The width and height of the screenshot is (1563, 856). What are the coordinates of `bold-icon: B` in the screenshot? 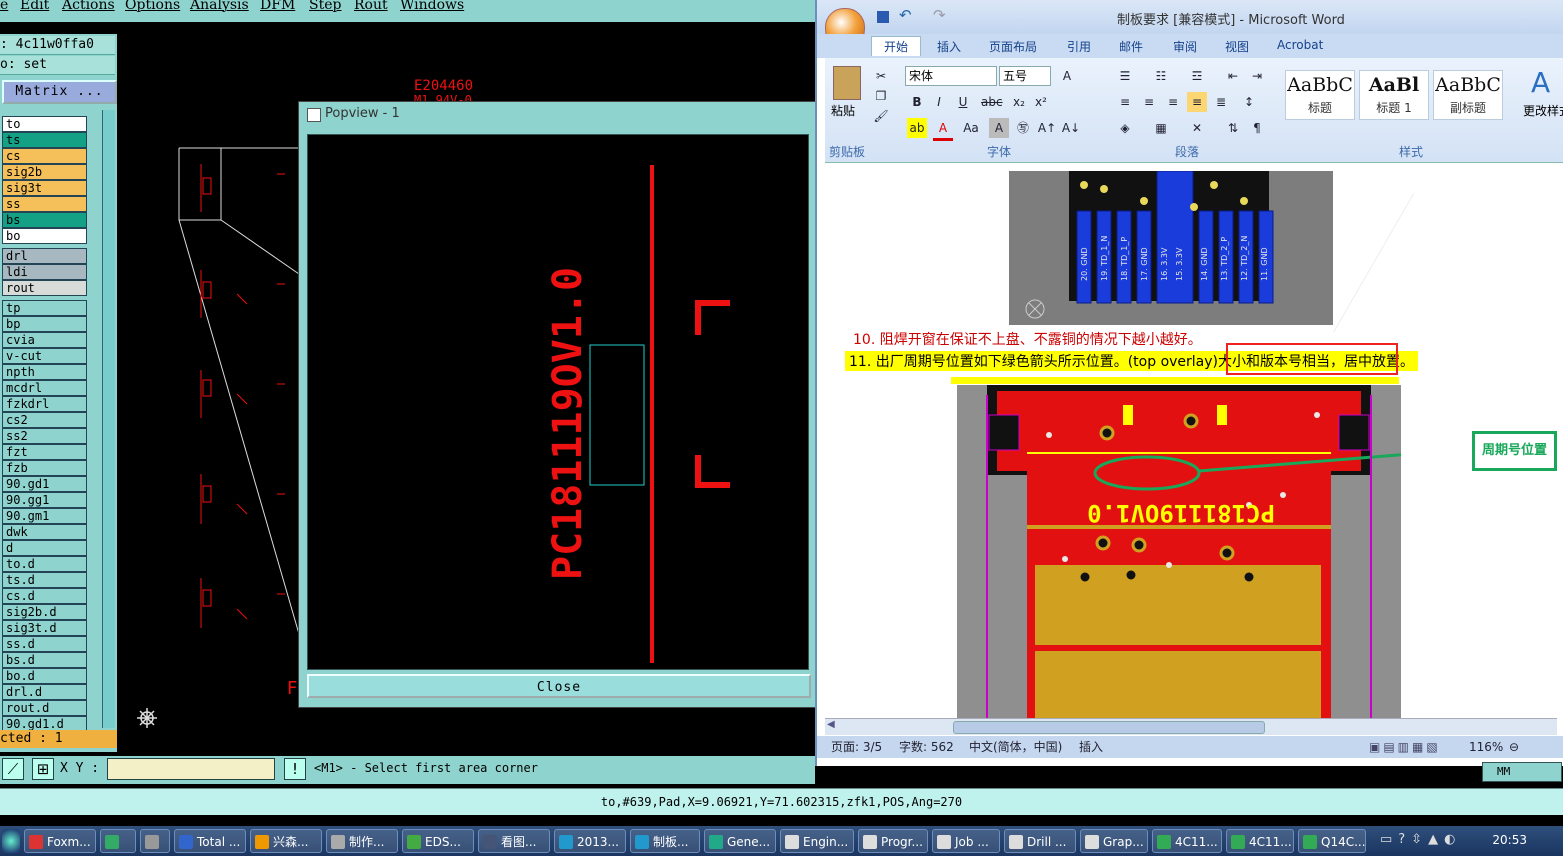 It's located at (917, 102).